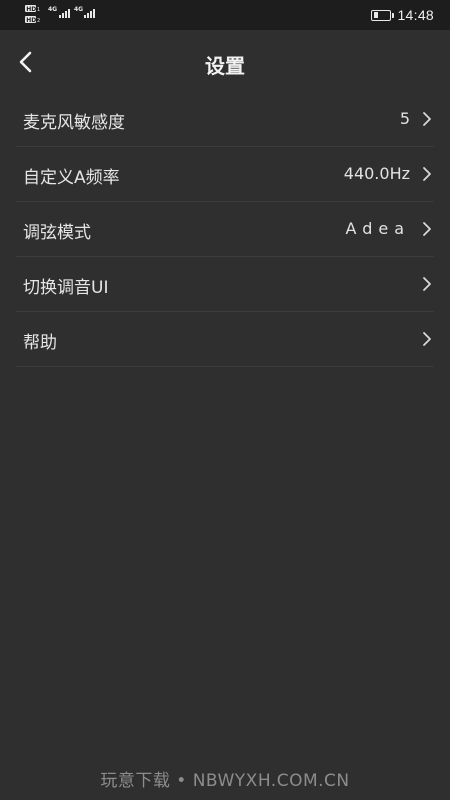 The image size is (450, 800). Describe the element at coordinates (78, 9) in the screenshot. I see `4g-badge-2: 4G` at that location.